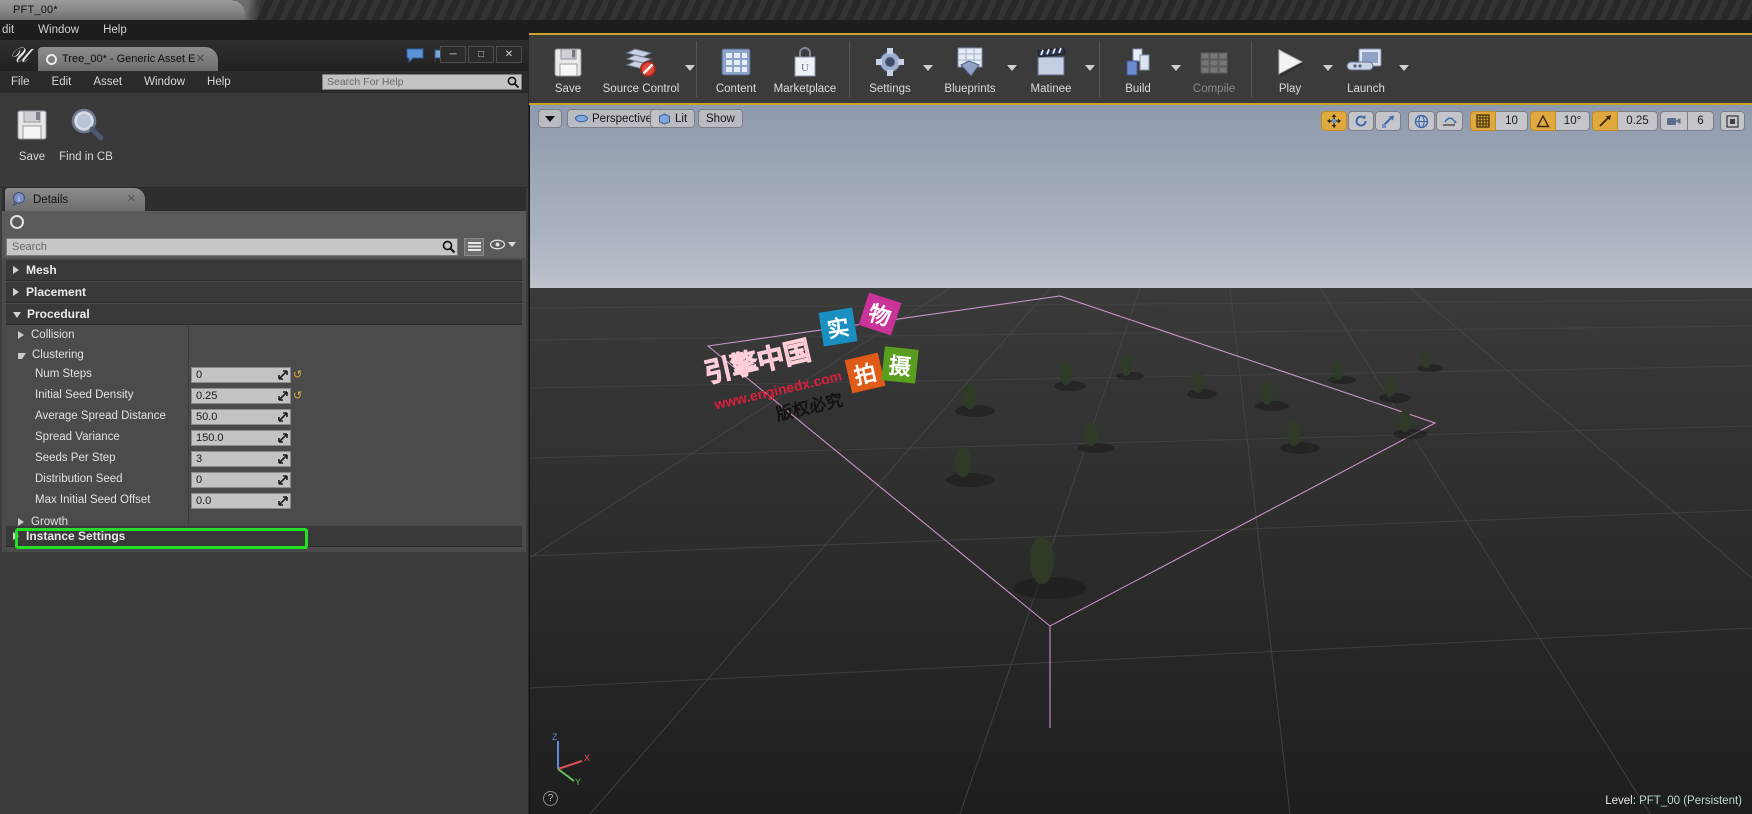 This screenshot has width=1752, height=814. Describe the element at coordinates (1366, 66) in the screenshot. I see `toolbar-launch-button: Launch` at that location.